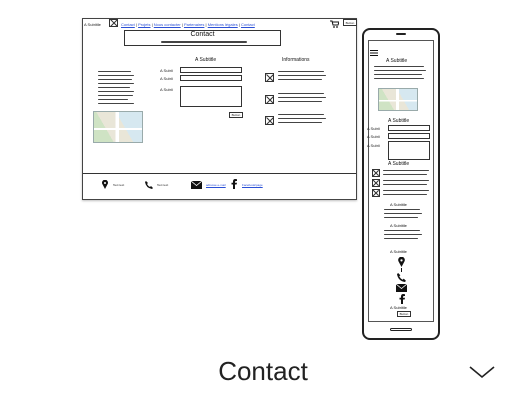 This screenshot has width=526, height=406. What do you see at coordinates (374, 53) in the screenshot?
I see `hamburger-menu-icon` at bounding box center [374, 53].